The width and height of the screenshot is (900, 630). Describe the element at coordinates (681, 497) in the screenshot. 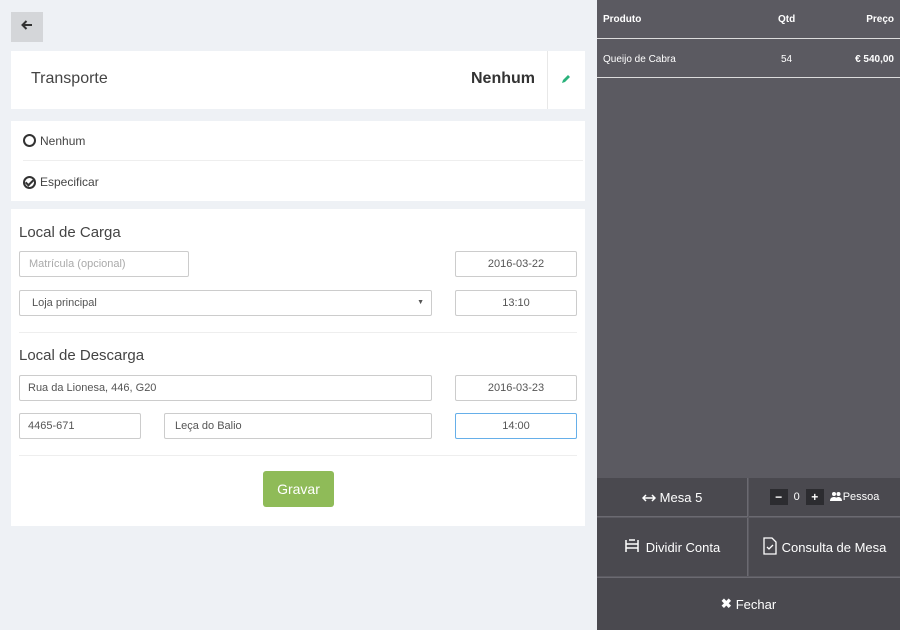

I see `table-label: Mesa 5` at that location.